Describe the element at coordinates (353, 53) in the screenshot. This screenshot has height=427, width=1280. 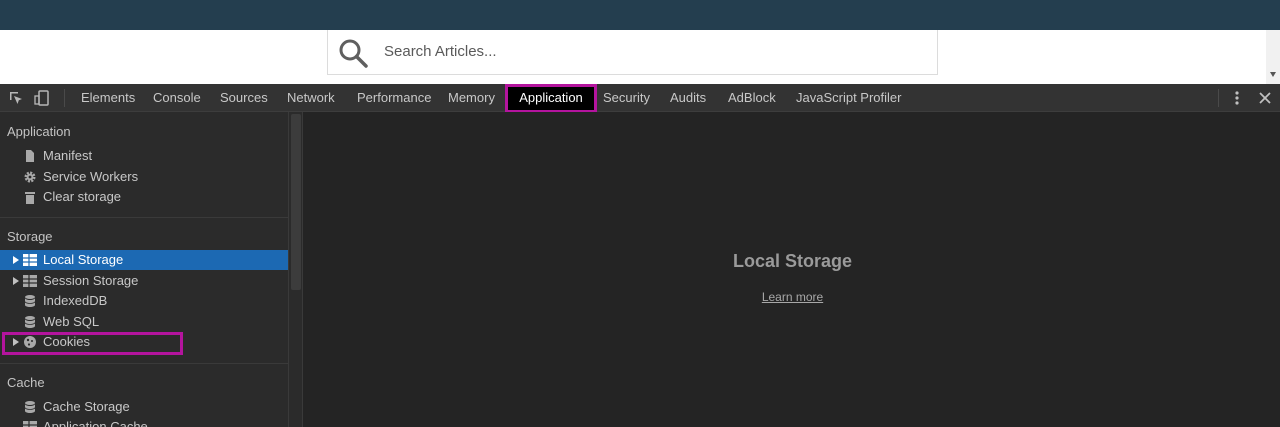
I see `search-icon` at that location.